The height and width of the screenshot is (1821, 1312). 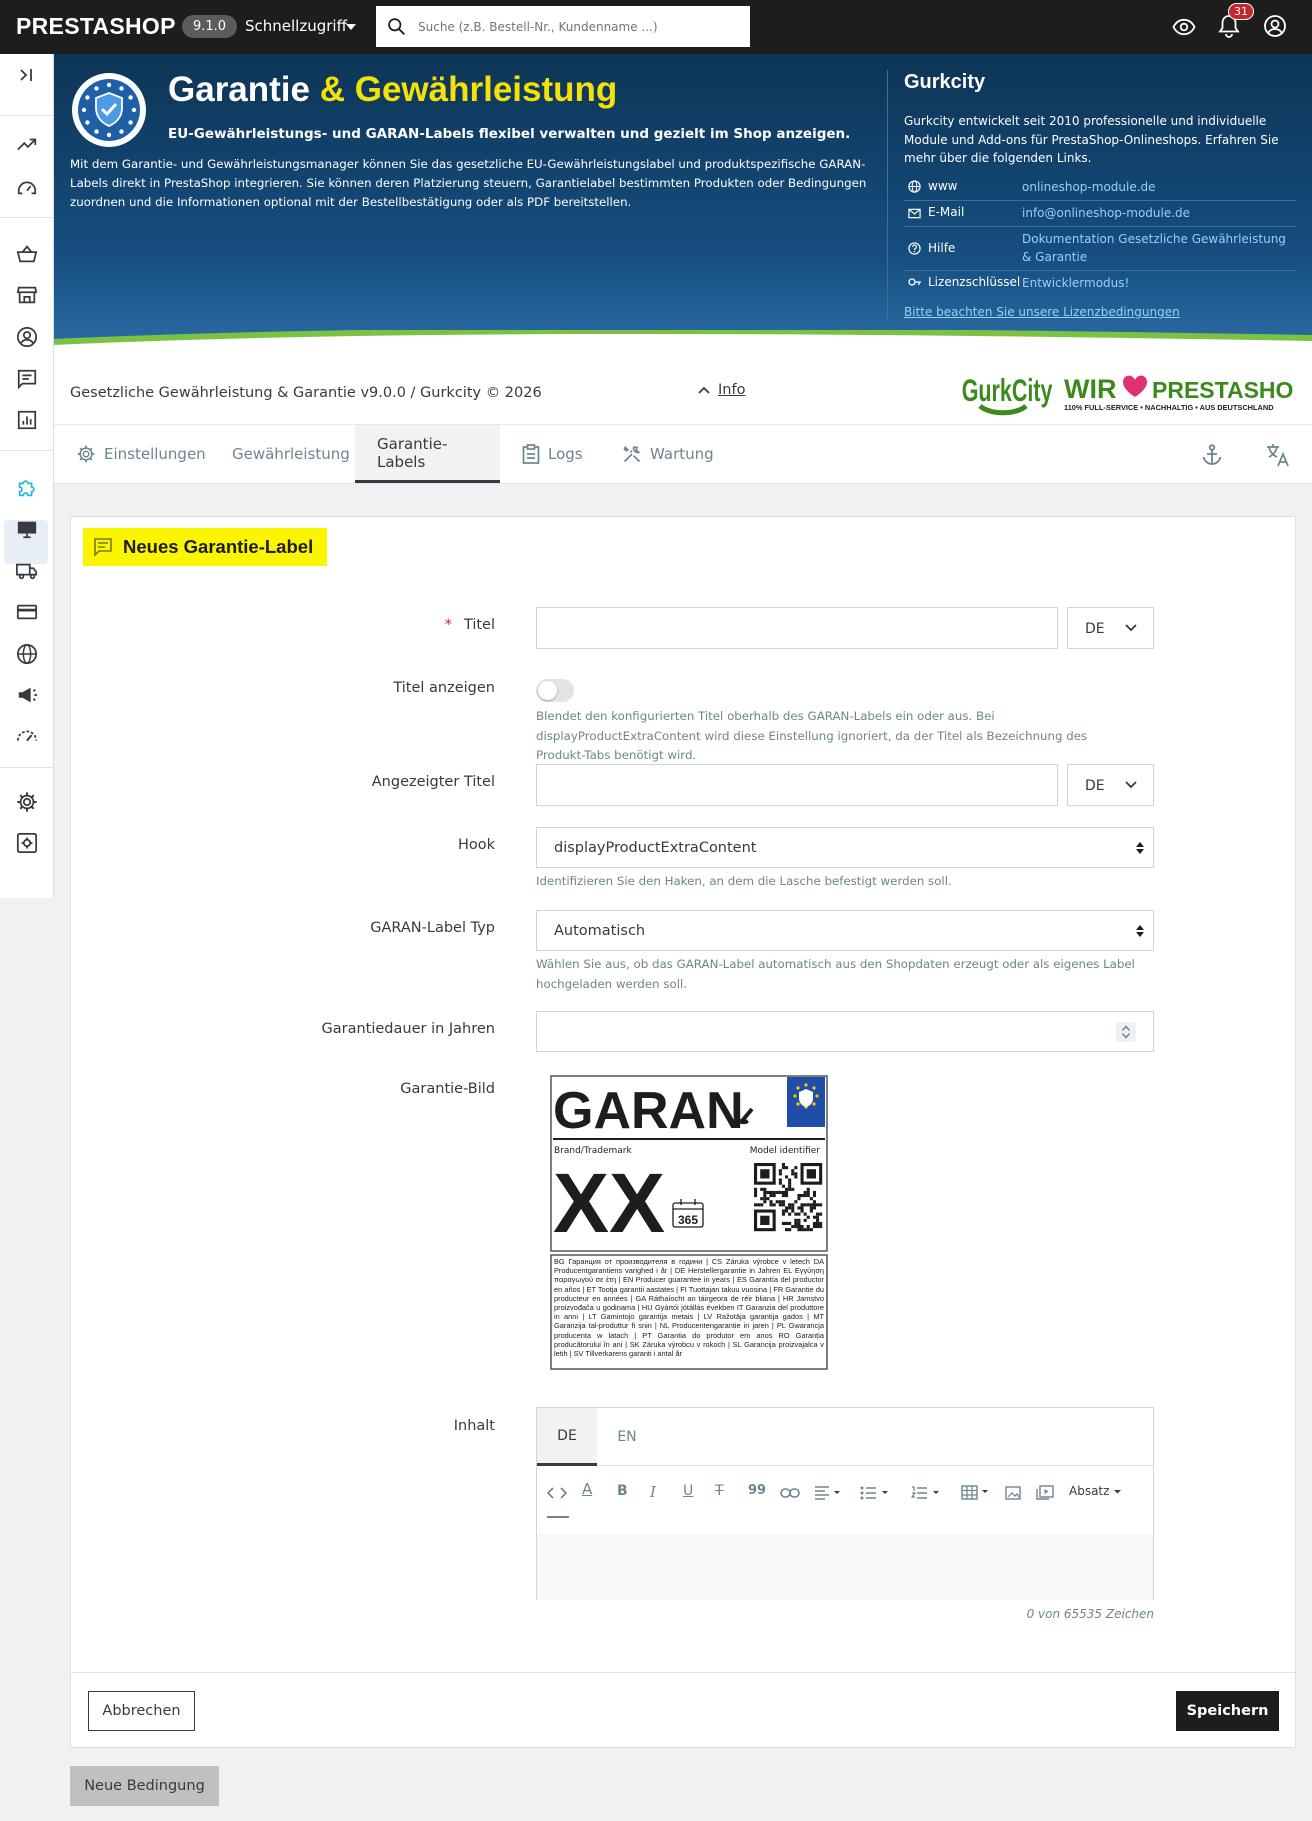 What do you see at coordinates (627, 1437) in the screenshot?
I see `editor-tab-en: EN` at bounding box center [627, 1437].